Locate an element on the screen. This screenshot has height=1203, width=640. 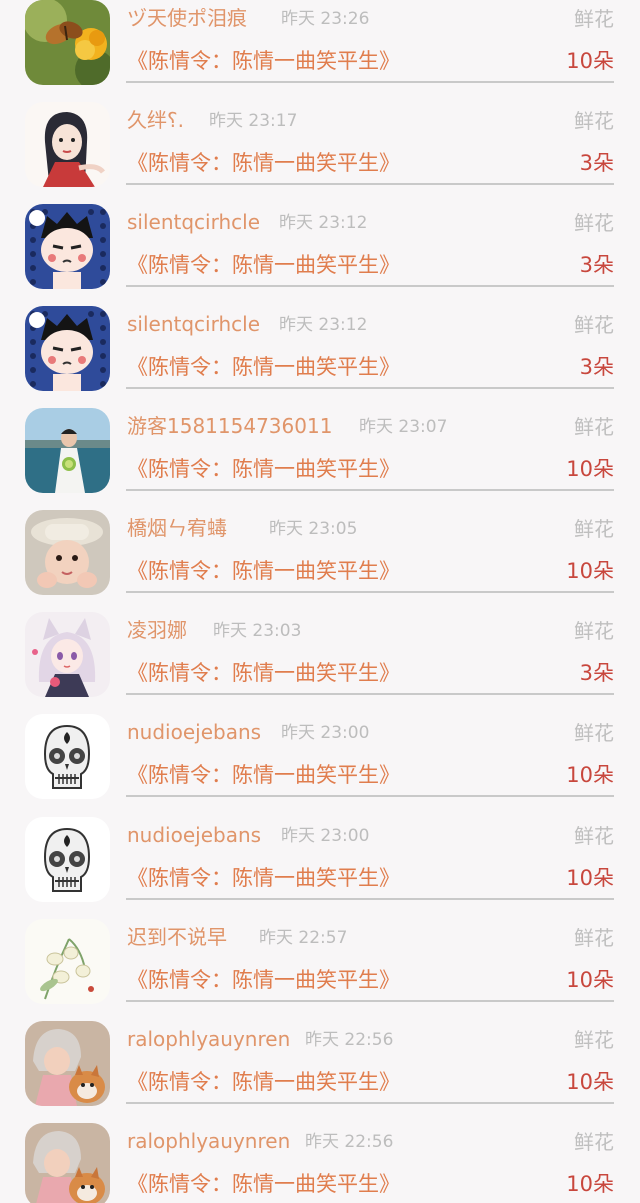
timestamp: 昨天 23:03 is located at coordinates (257, 631).